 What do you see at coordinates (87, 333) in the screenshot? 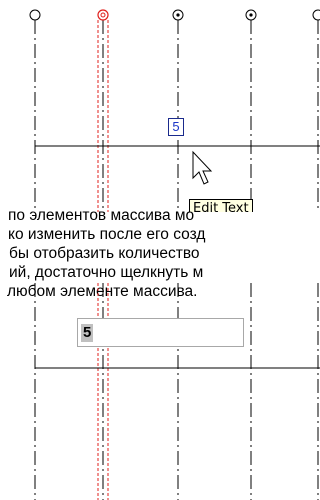
I see `selected-count-text: 5` at bounding box center [87, 333].